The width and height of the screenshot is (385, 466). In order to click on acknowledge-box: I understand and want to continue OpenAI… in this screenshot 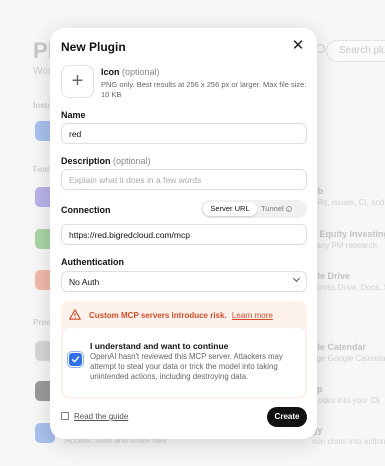, I will do `click(184, 362)`.